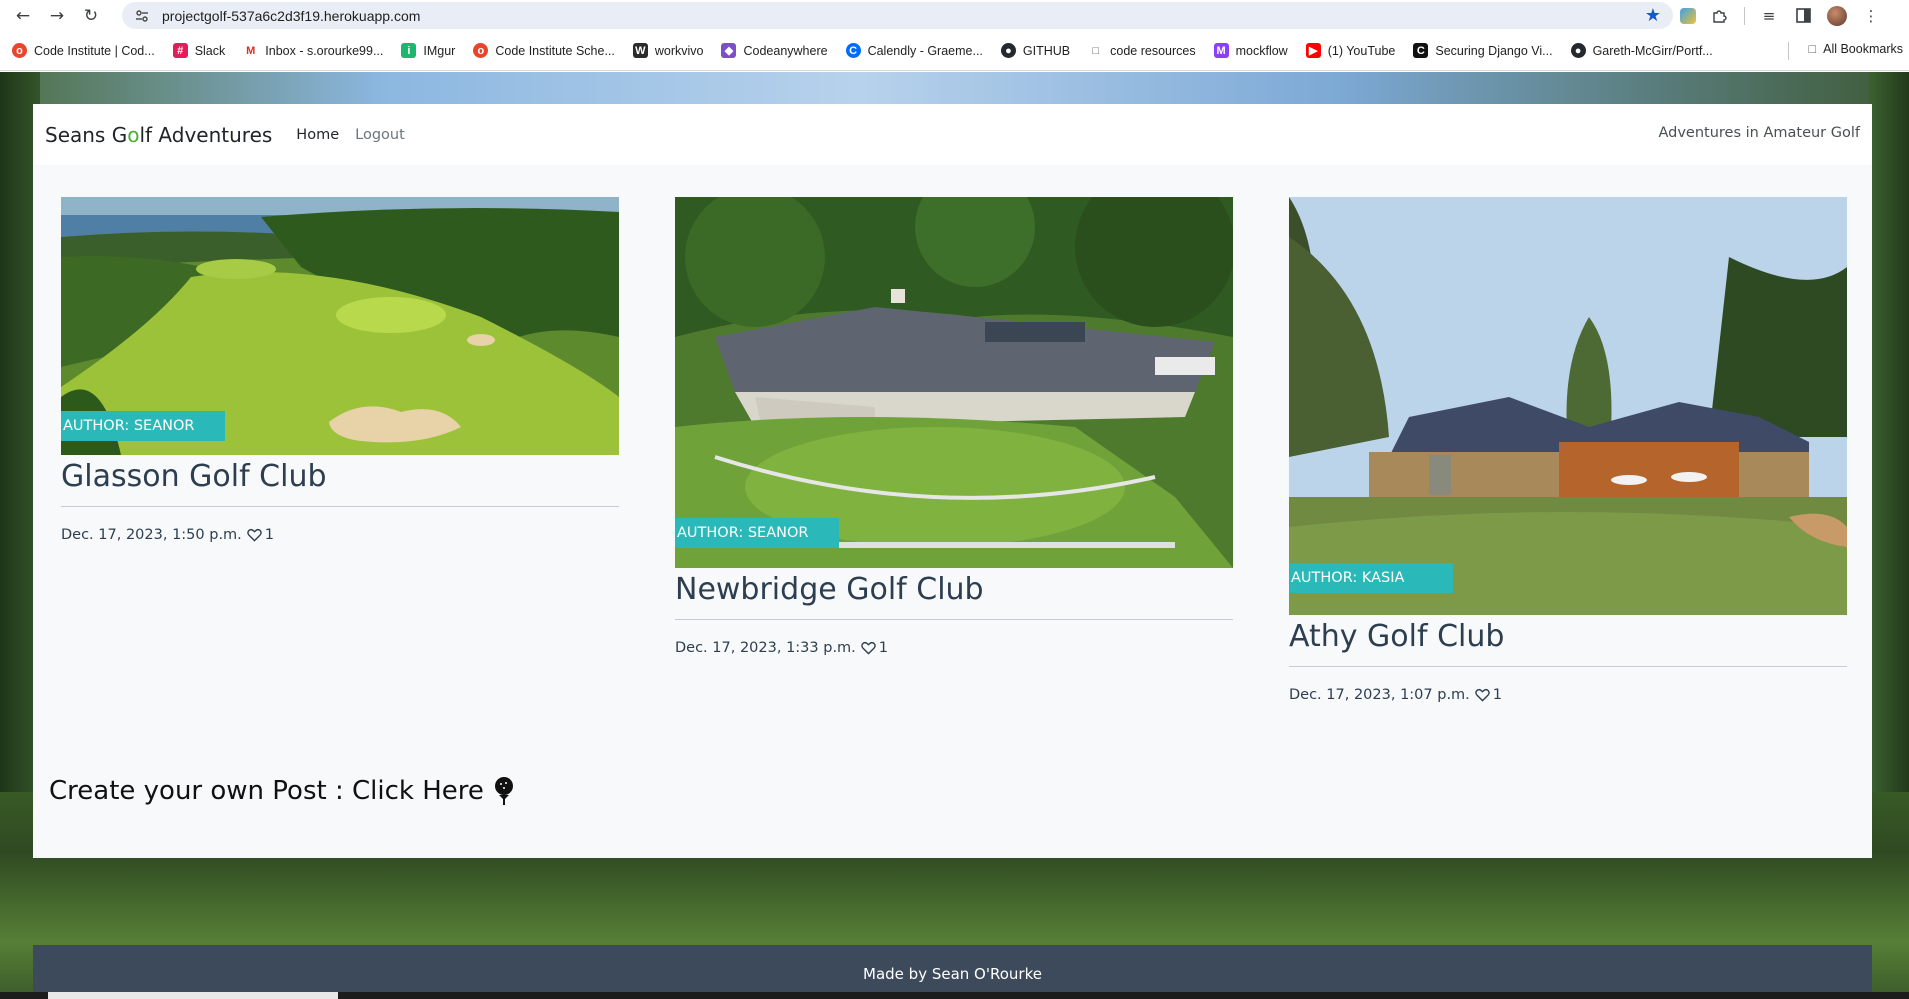 This screenshot has height=999, width=1909. I want to click on gmail-icon: M, so click(251, 50).